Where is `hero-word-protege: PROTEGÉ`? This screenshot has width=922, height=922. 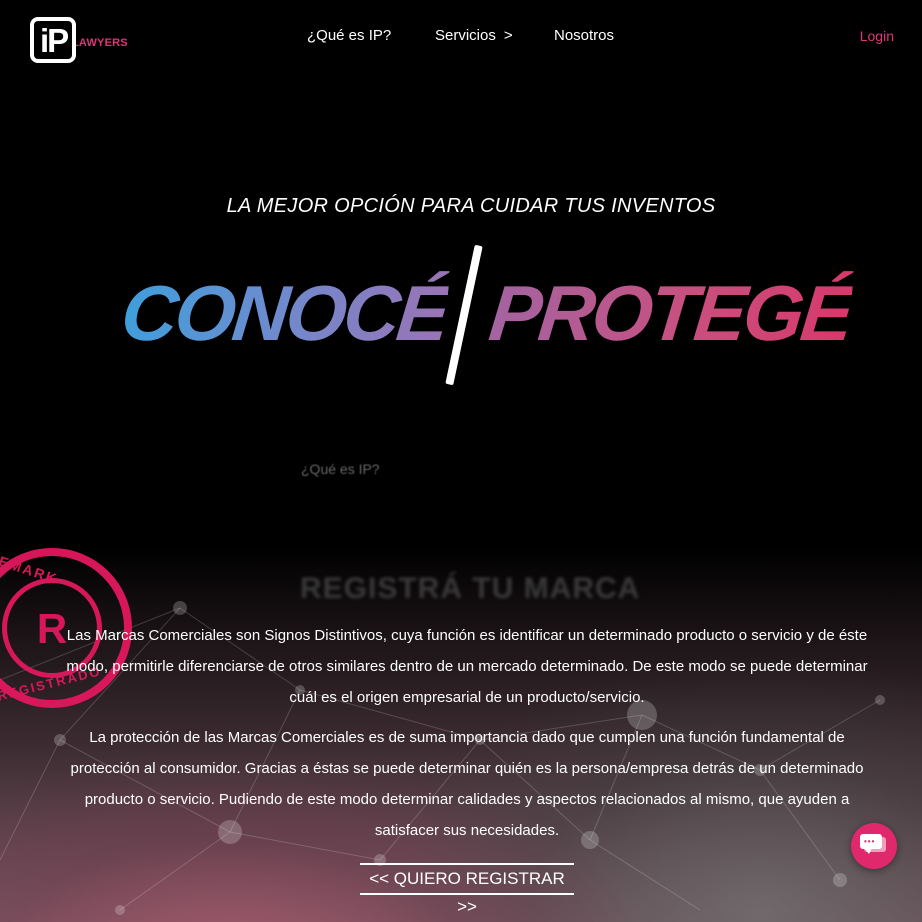
hero-word-protege: PROTEGÉ is located at coordinates (670, 313).